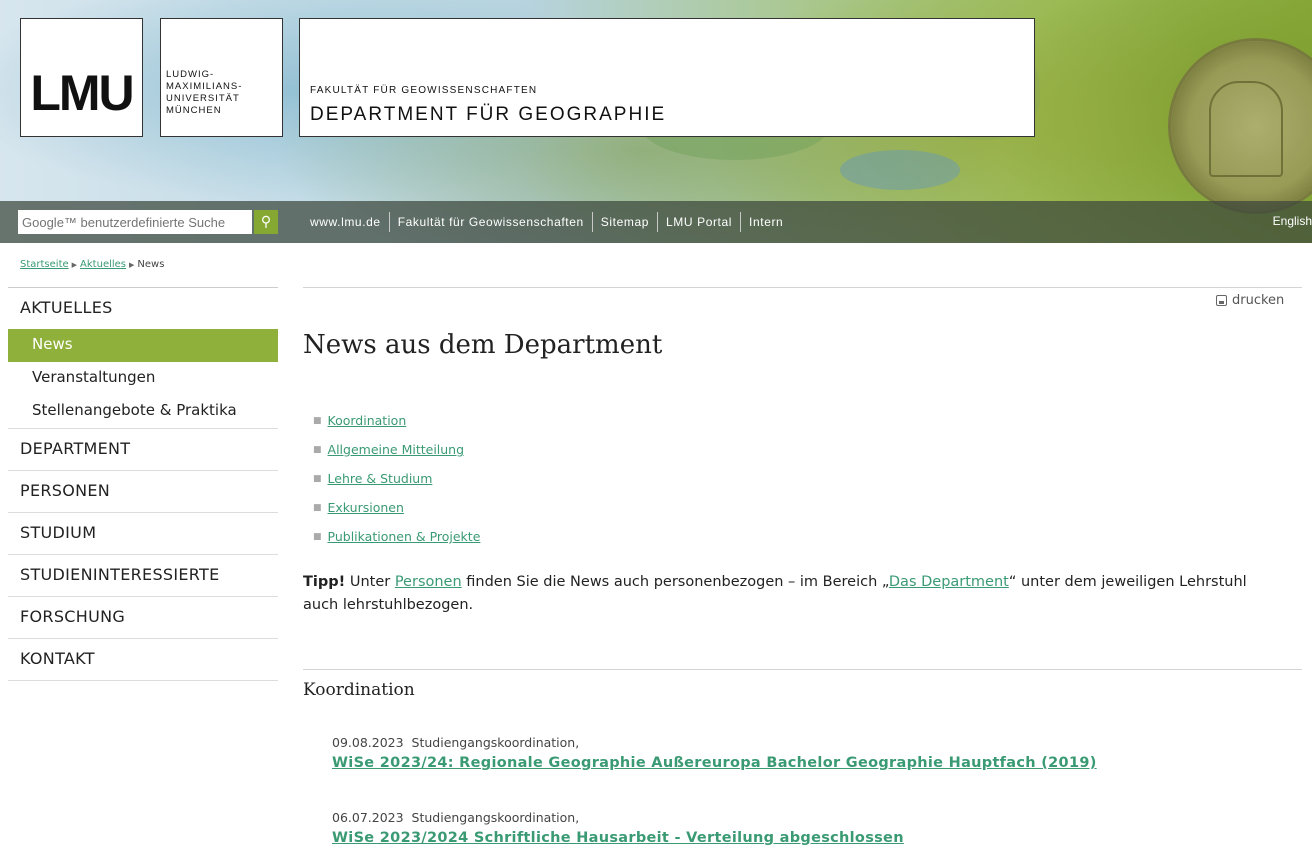  What do you see at coordinates (143, 659) in the screenshot?
I see `sidebar-item-kontakt: KONTAKT` at bounding box center [143, 659].